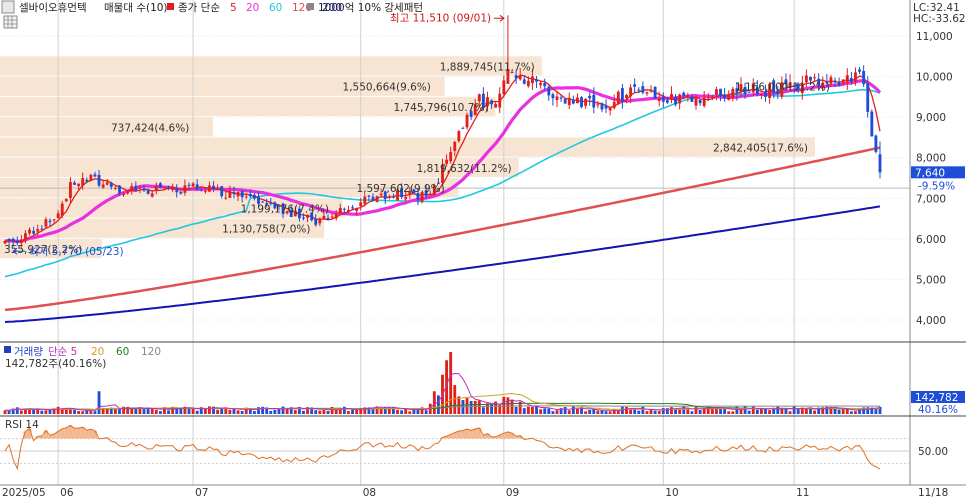  Describe the element at coordinates (252, 8) in the screenshot. I see `ma-period-20: 20` at that location.